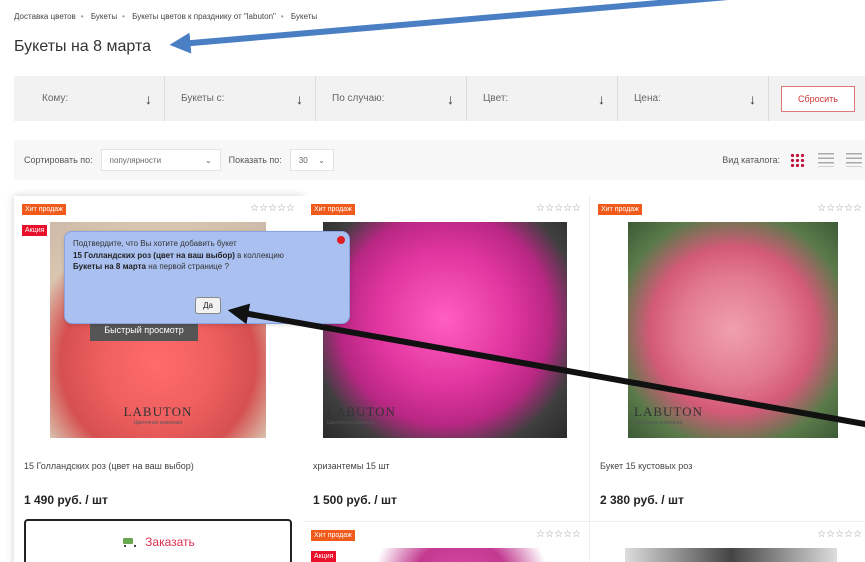  I want to click on breadcrumb-current: Букеты, so click(304, 16).